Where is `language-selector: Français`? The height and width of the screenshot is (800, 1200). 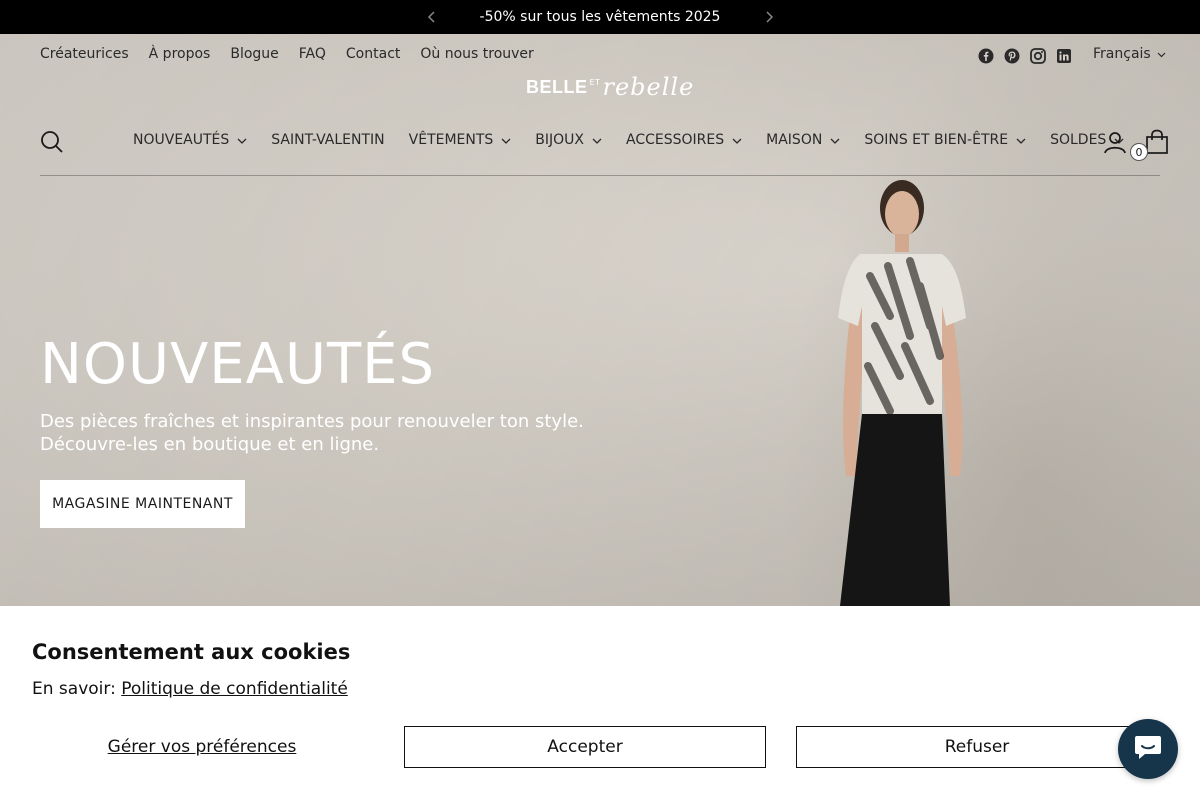 language-selector: Français is located at coordinates (1129, 54).